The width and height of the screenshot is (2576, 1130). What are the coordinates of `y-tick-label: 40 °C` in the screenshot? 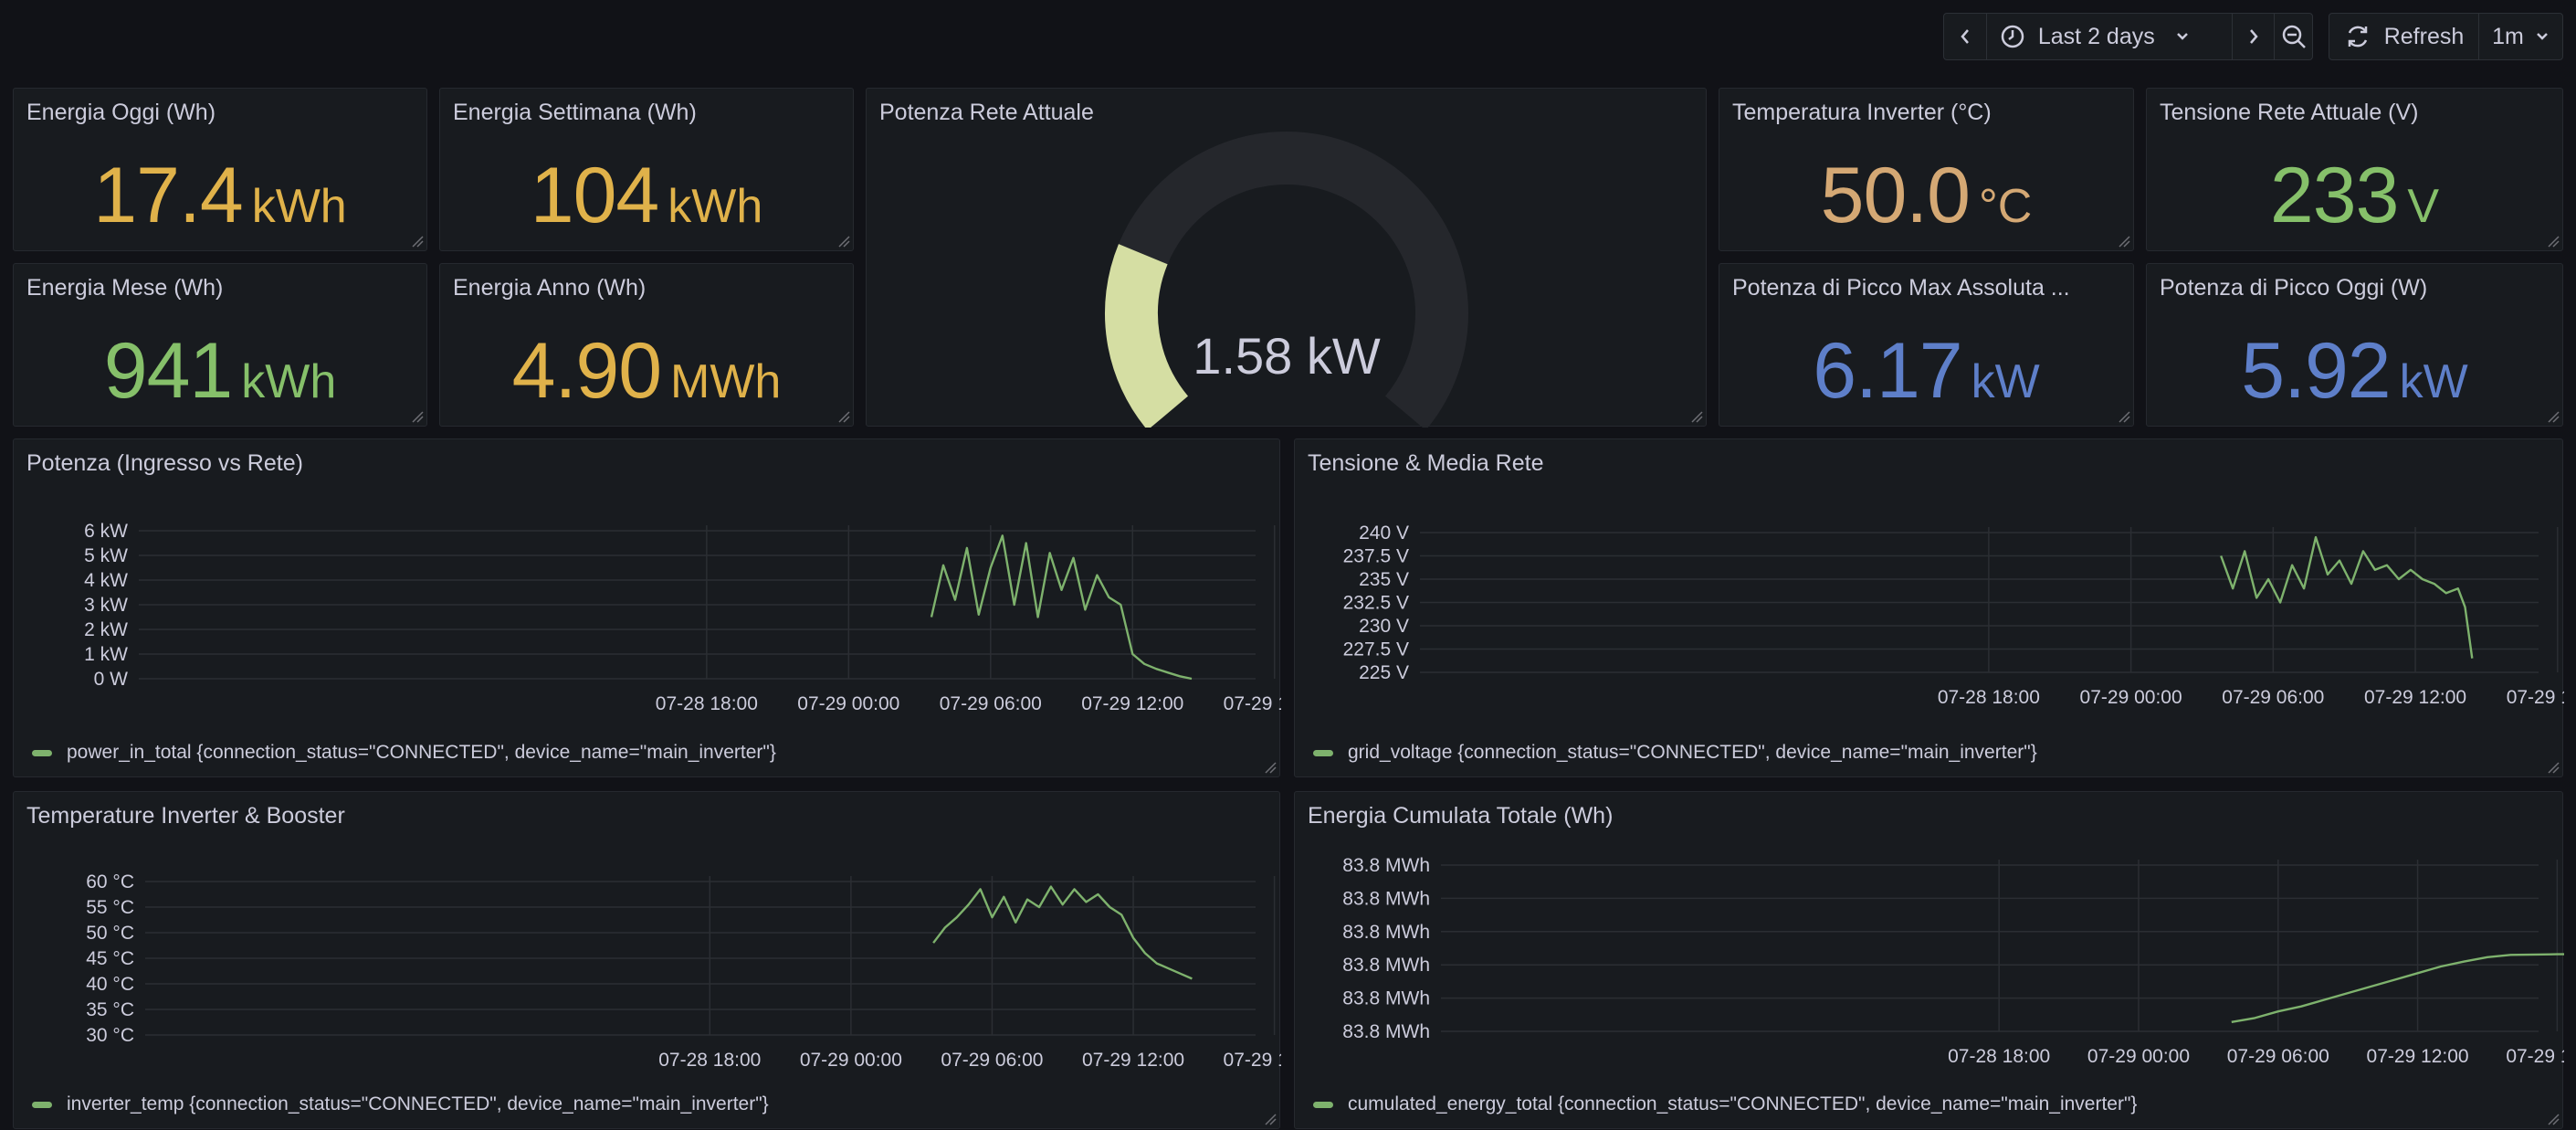 It's located at (110, 984).